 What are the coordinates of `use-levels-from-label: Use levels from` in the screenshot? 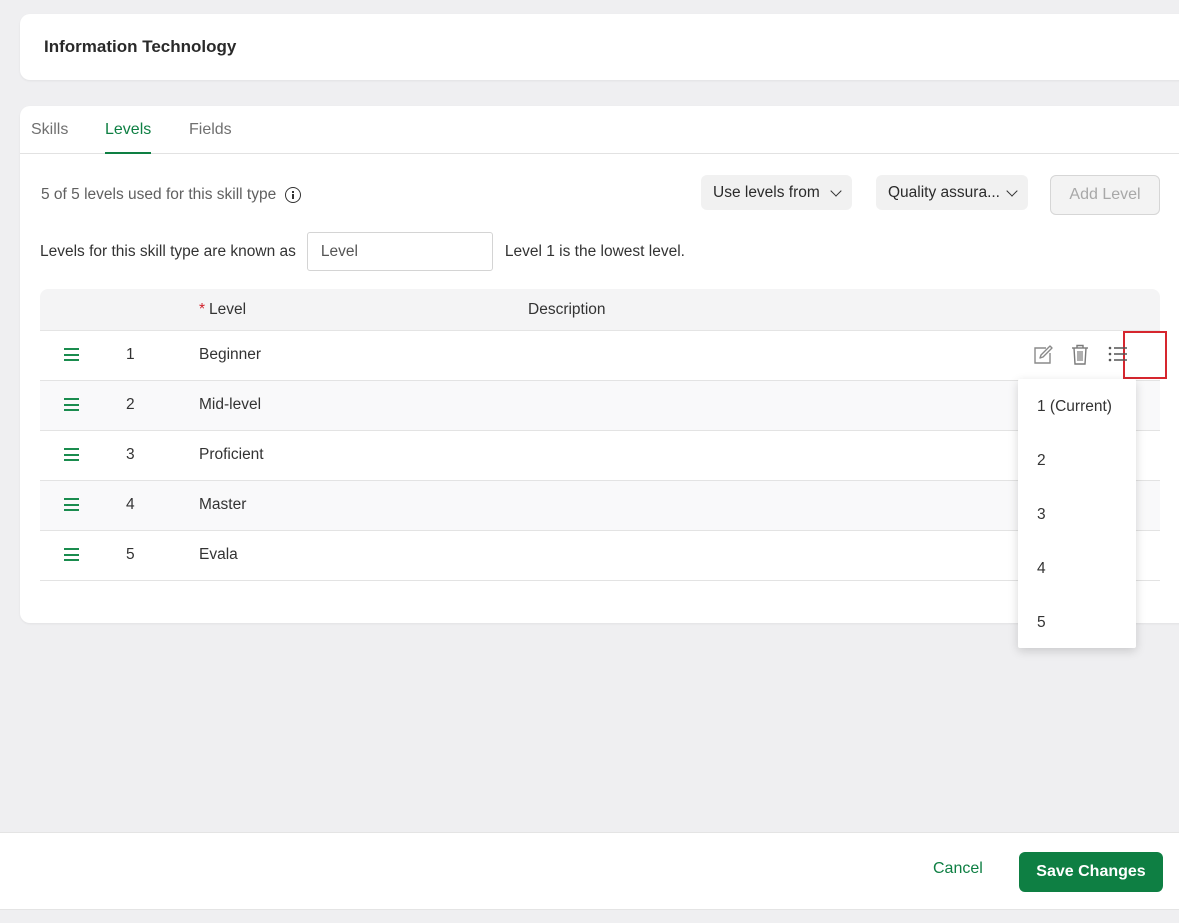 It's located at (766, 192).